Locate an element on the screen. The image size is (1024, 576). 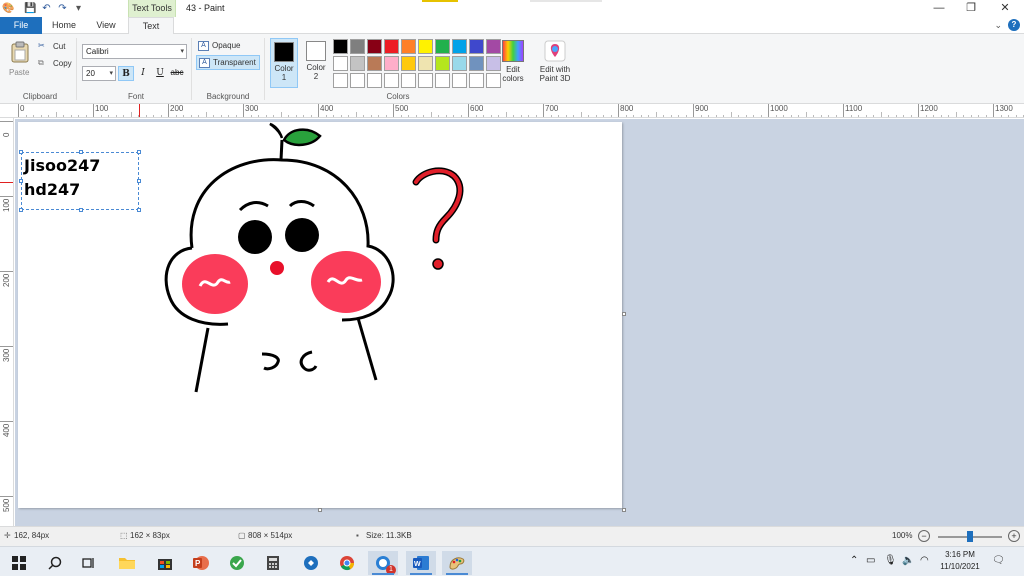
font-size-select: 20 ▾ is located at coordinates (99, 73).